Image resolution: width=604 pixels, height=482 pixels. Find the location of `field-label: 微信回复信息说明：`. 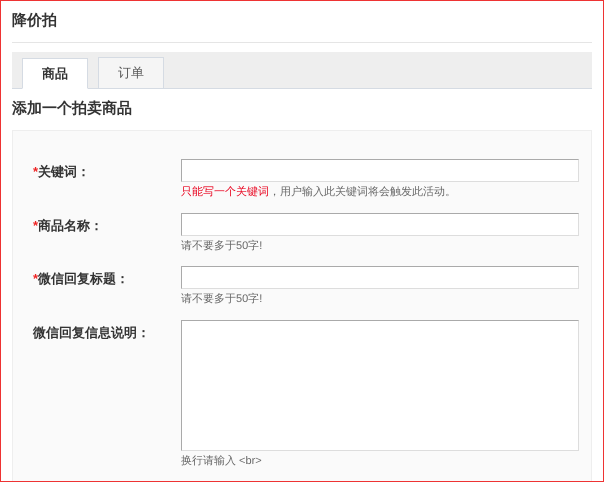

field-label: 微信回复信息说明： is located at coordinates (91, 333).